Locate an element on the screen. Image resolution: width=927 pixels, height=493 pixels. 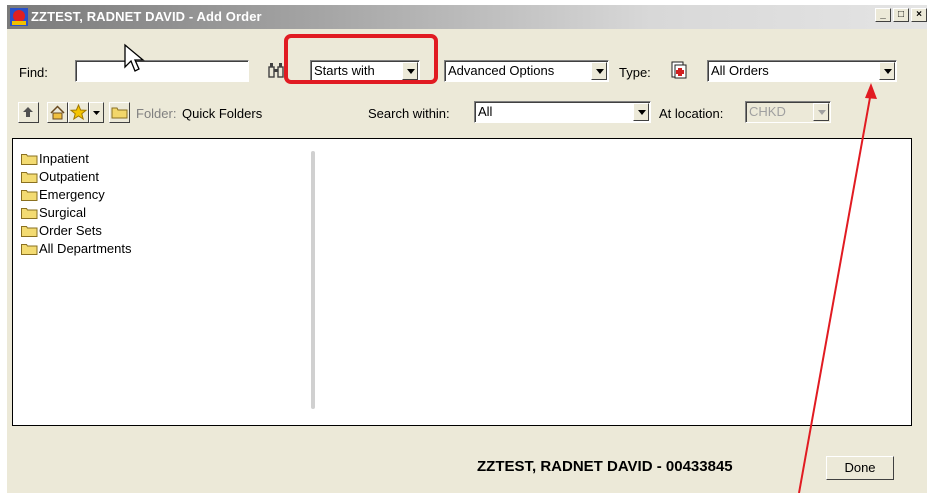
location-select: CHKD is located at coordinates (788, 112).